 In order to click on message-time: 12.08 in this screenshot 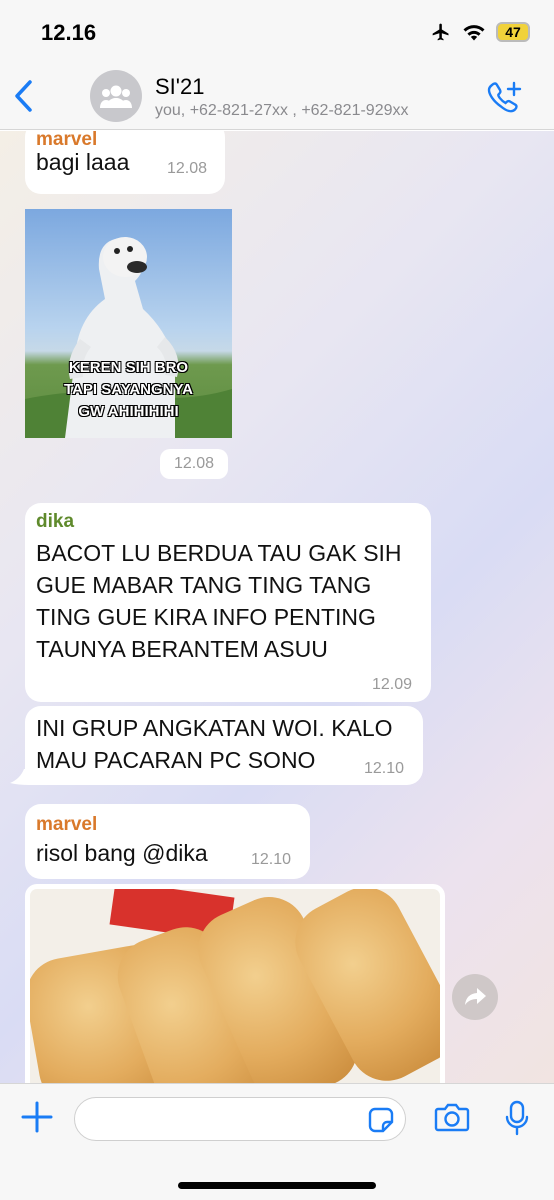, I will do `click(187, 168)`.